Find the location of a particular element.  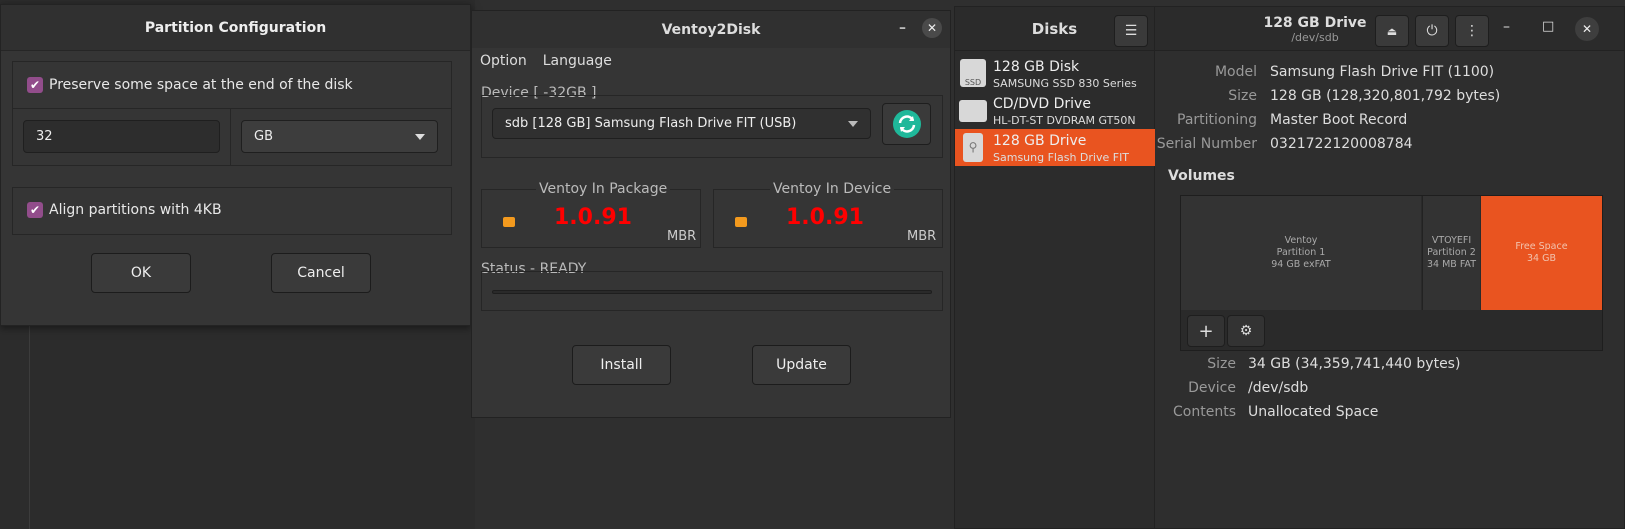

disk-item-title: CD/DVD Drive is located at coordinates (1042, 104).